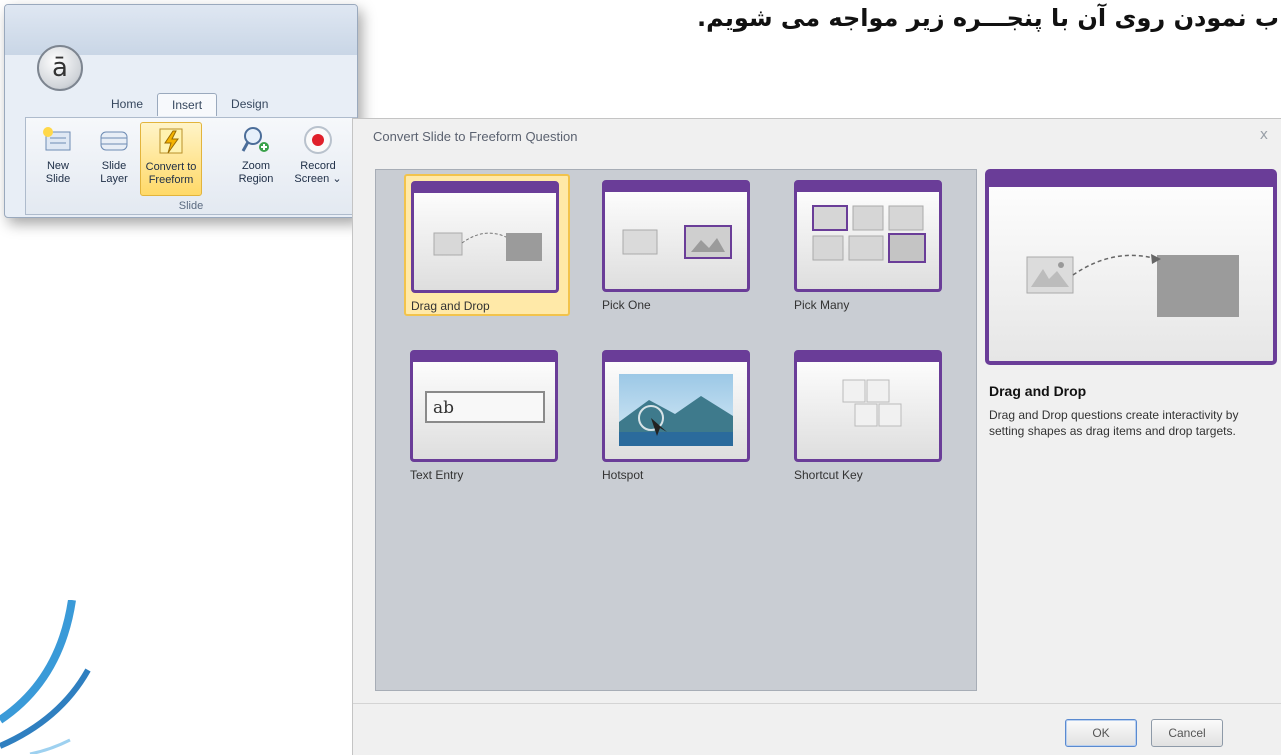  Describe the element at coordinates (1187, 733) in the screenshot. I see `cancel-button: Cancel` at that location.